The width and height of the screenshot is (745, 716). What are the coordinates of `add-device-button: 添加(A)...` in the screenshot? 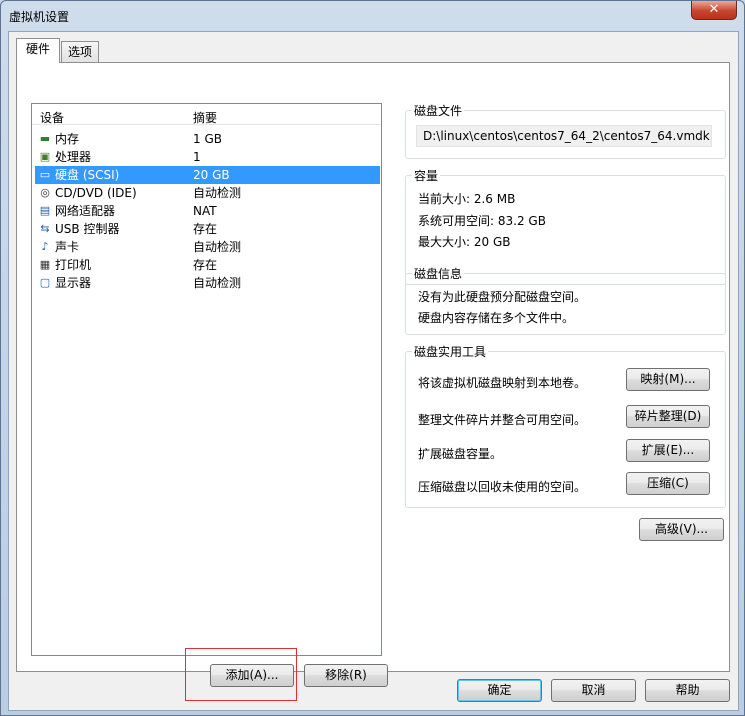 It's located at (252, 675).